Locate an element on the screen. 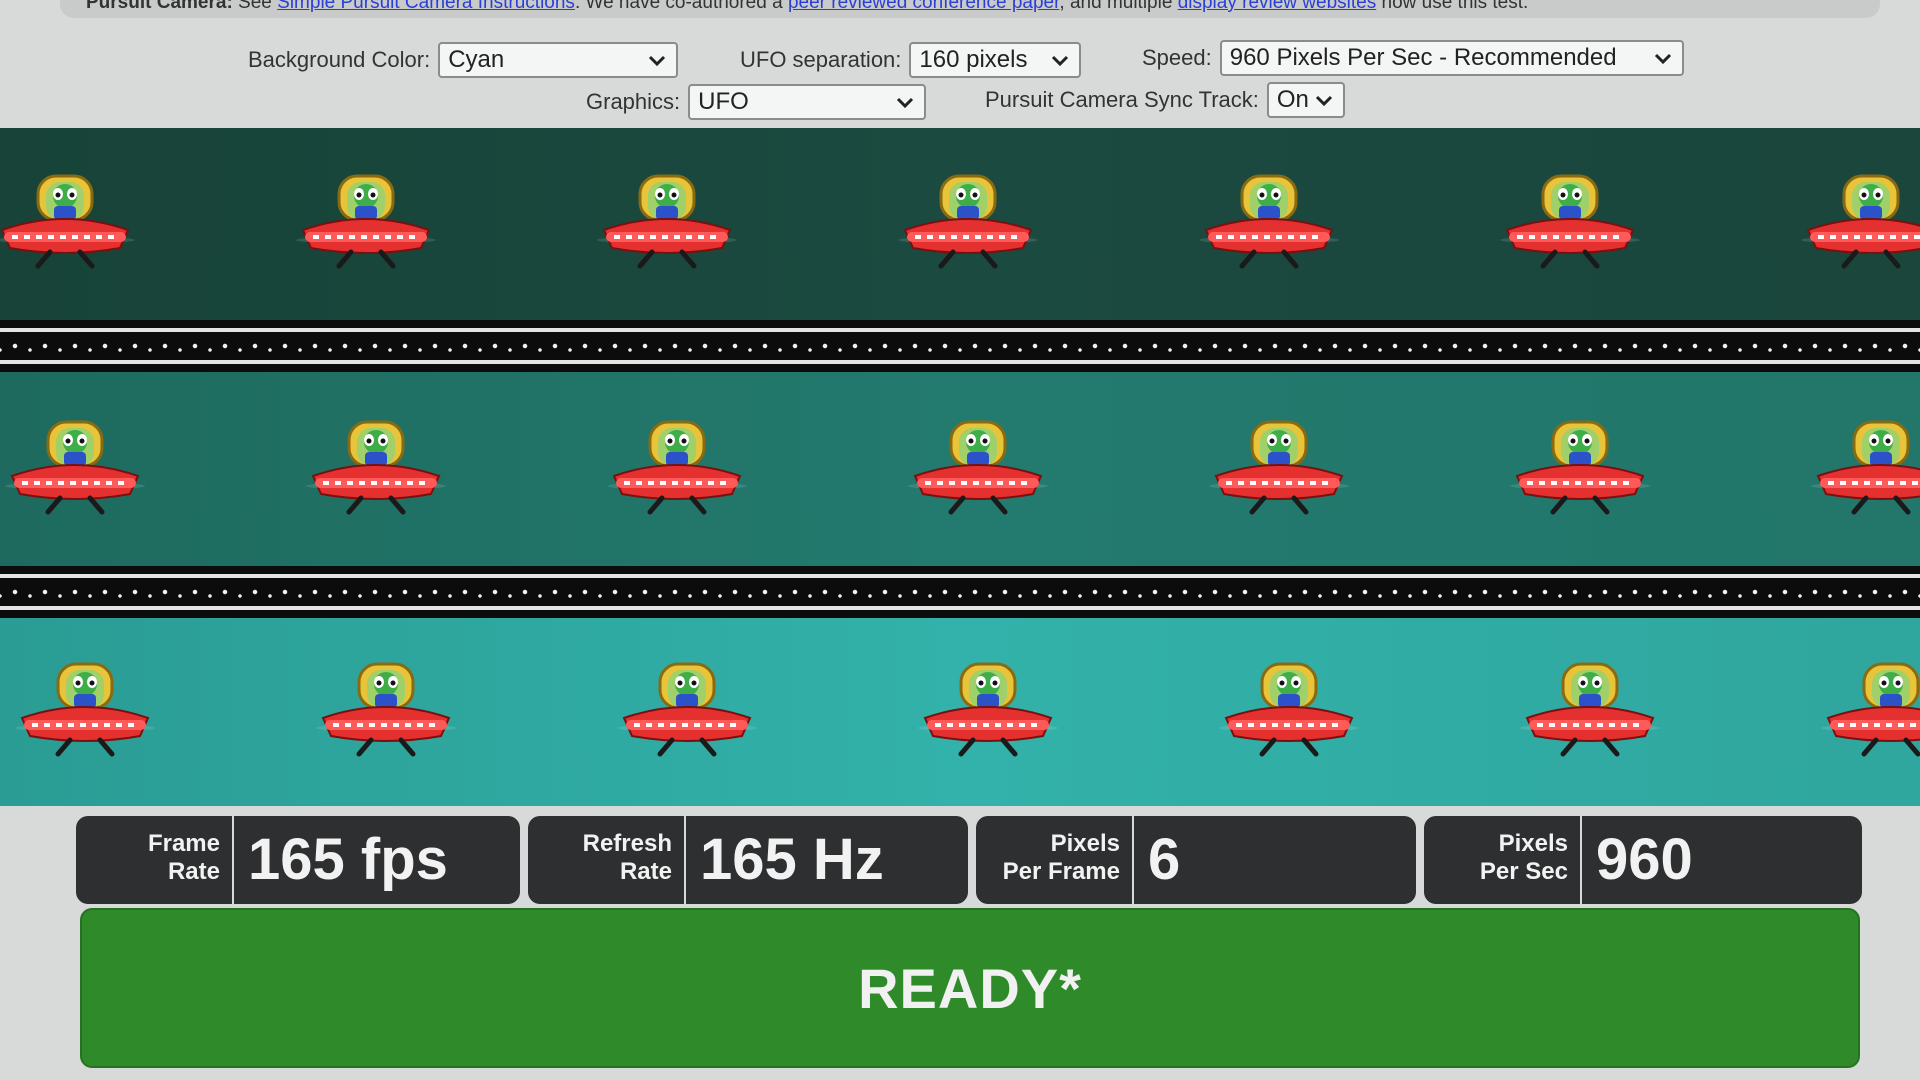 The width and height of the screenshot is (1920, 1080). refresh-rate-label: Refresh Rate is located at coordinates (607, 860).